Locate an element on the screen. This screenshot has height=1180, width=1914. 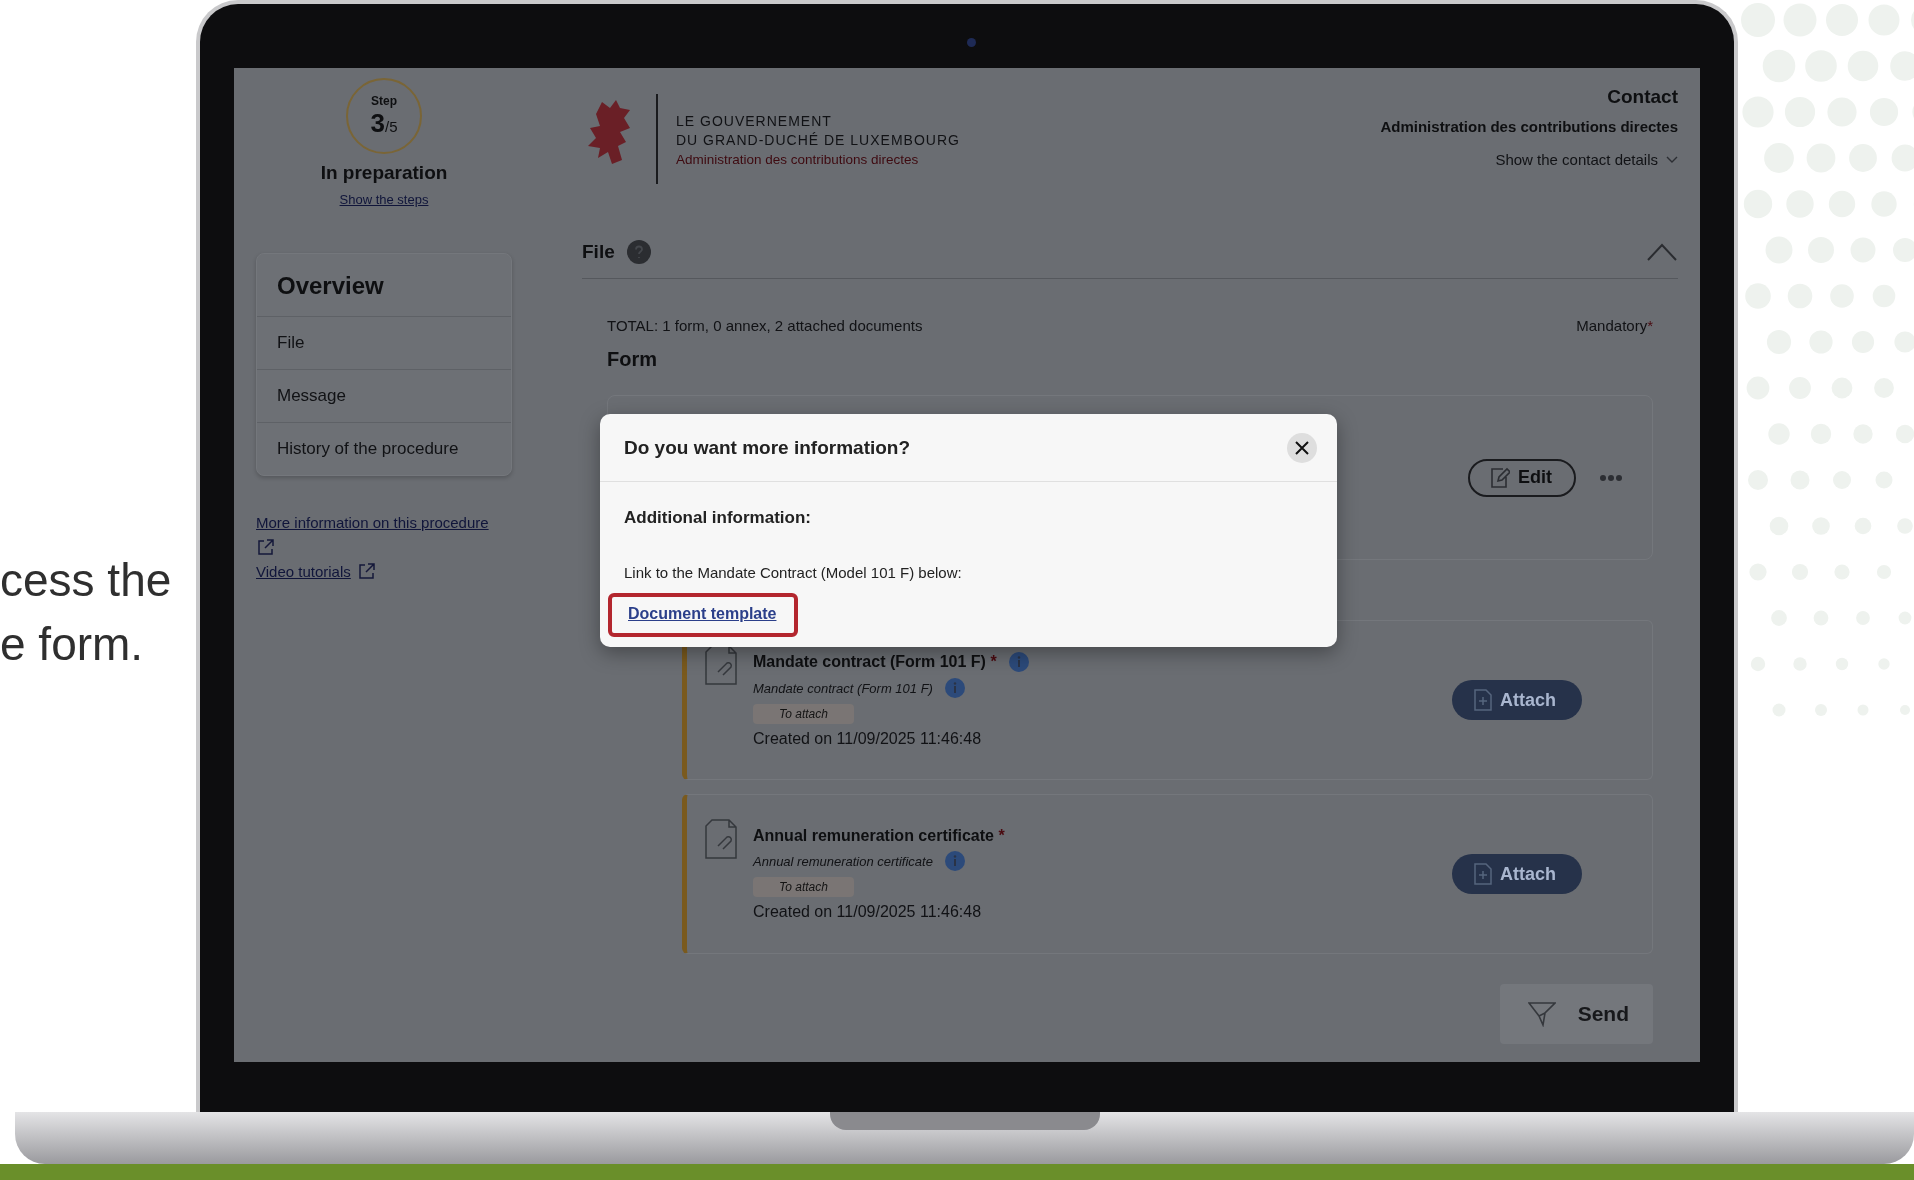
edit-icon is located at coordinates (1500, 477).